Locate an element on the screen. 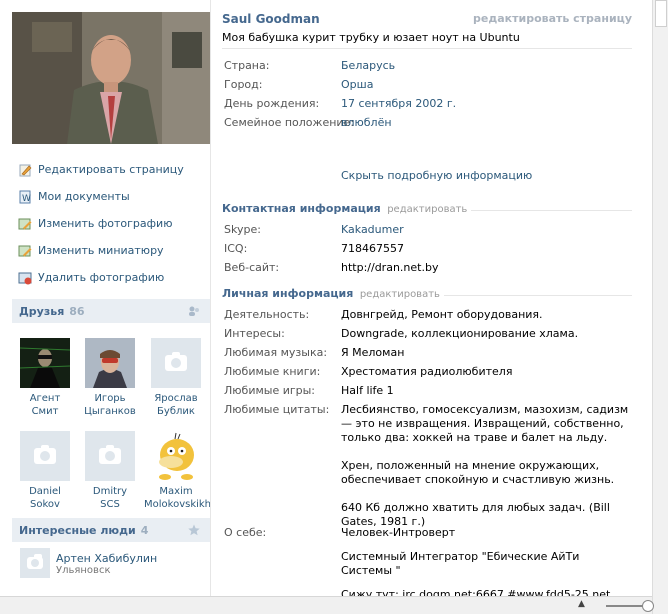  personal-section-title: Личная информация is located at coordinates (288, 293).